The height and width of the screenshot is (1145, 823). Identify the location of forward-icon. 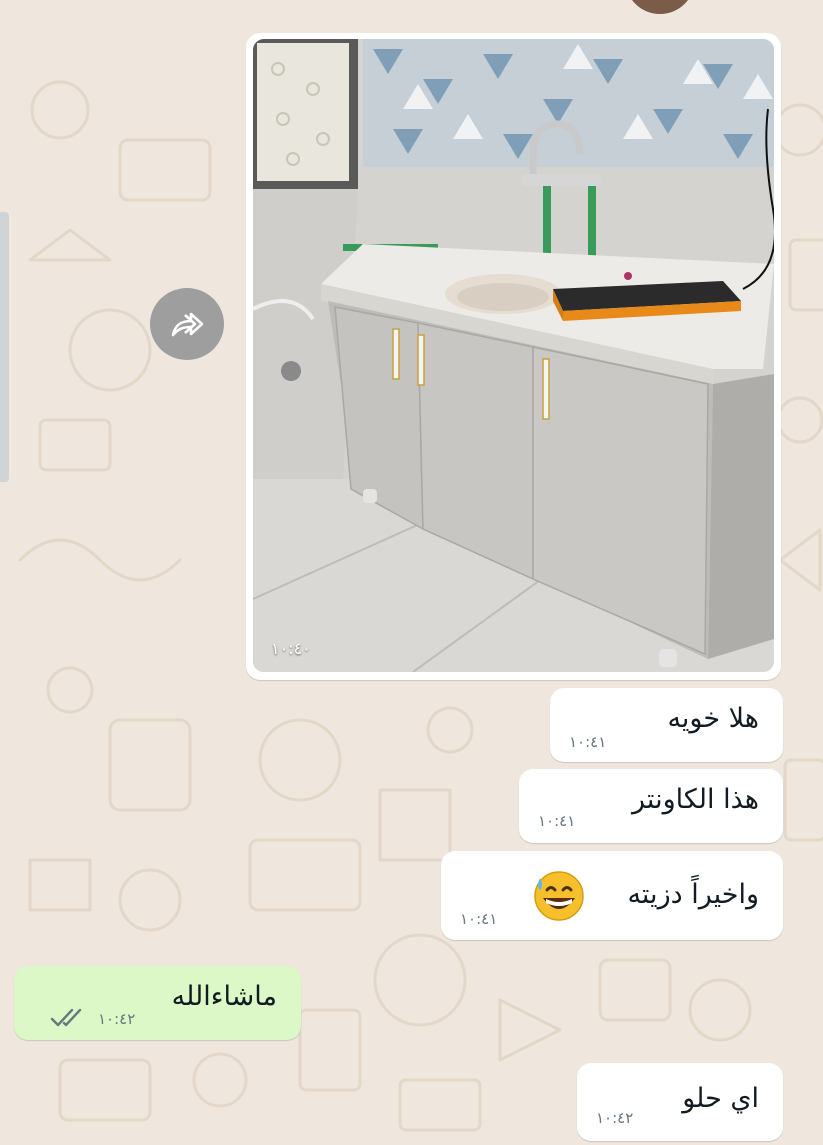
(187, 324).